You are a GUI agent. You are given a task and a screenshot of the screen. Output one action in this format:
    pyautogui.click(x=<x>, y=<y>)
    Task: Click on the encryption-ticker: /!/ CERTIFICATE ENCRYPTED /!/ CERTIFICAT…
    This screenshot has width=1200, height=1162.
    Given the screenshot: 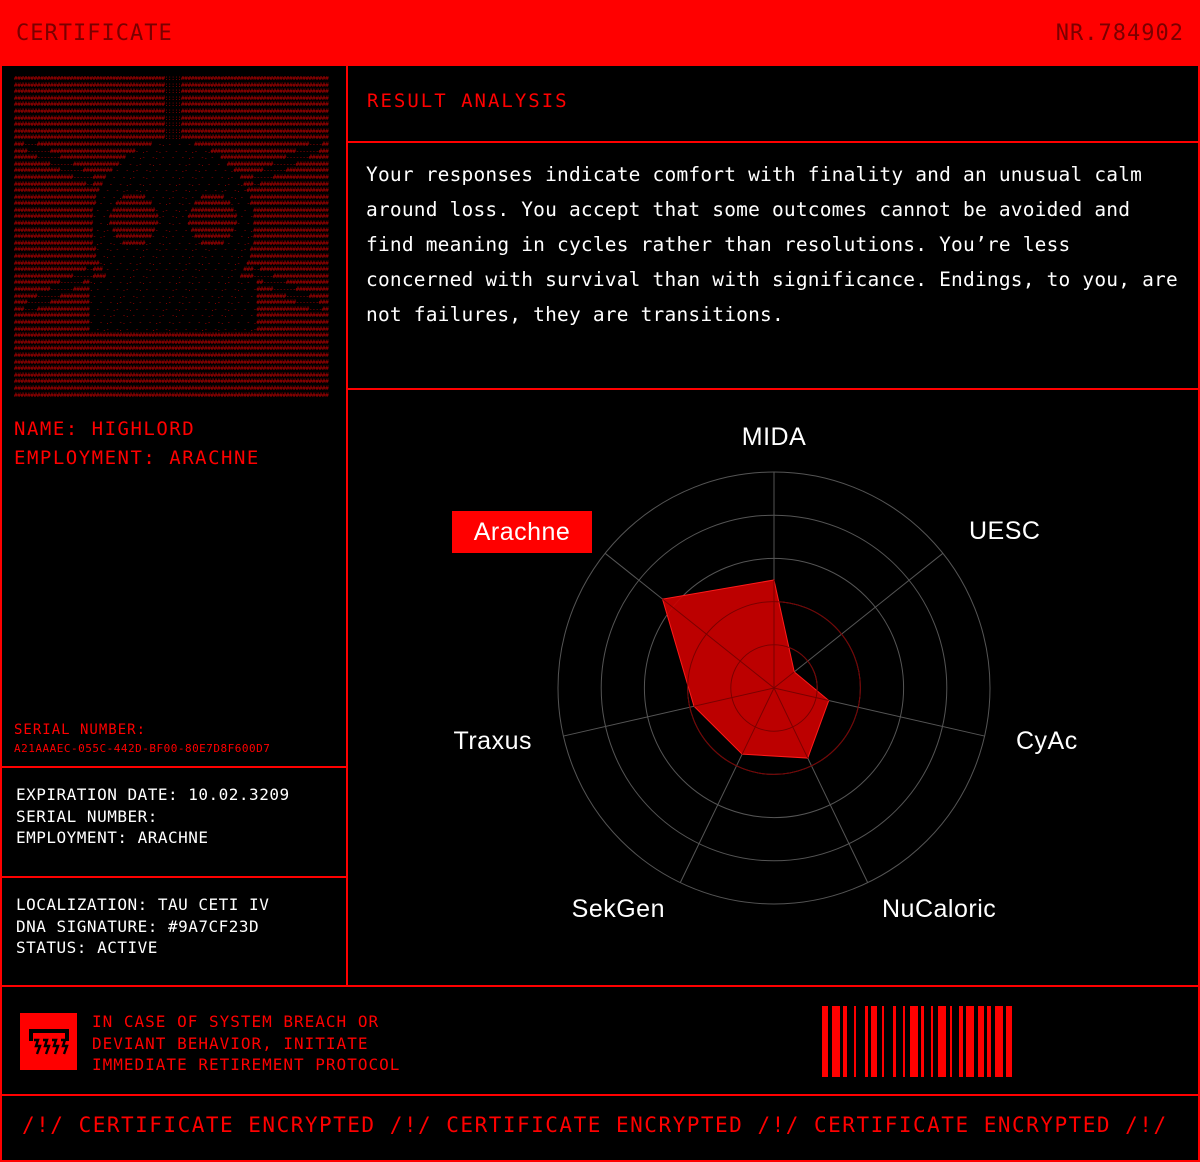 What is the action you would take?
    pyautogui.click(x=602, y=1125)
    